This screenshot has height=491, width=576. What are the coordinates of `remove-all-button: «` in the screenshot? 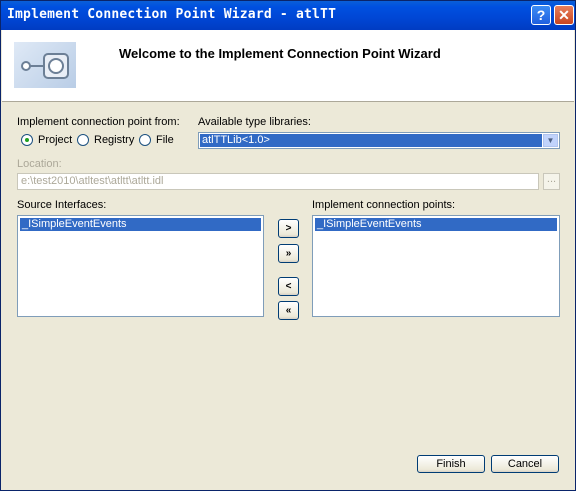 It's located at (288, 310).